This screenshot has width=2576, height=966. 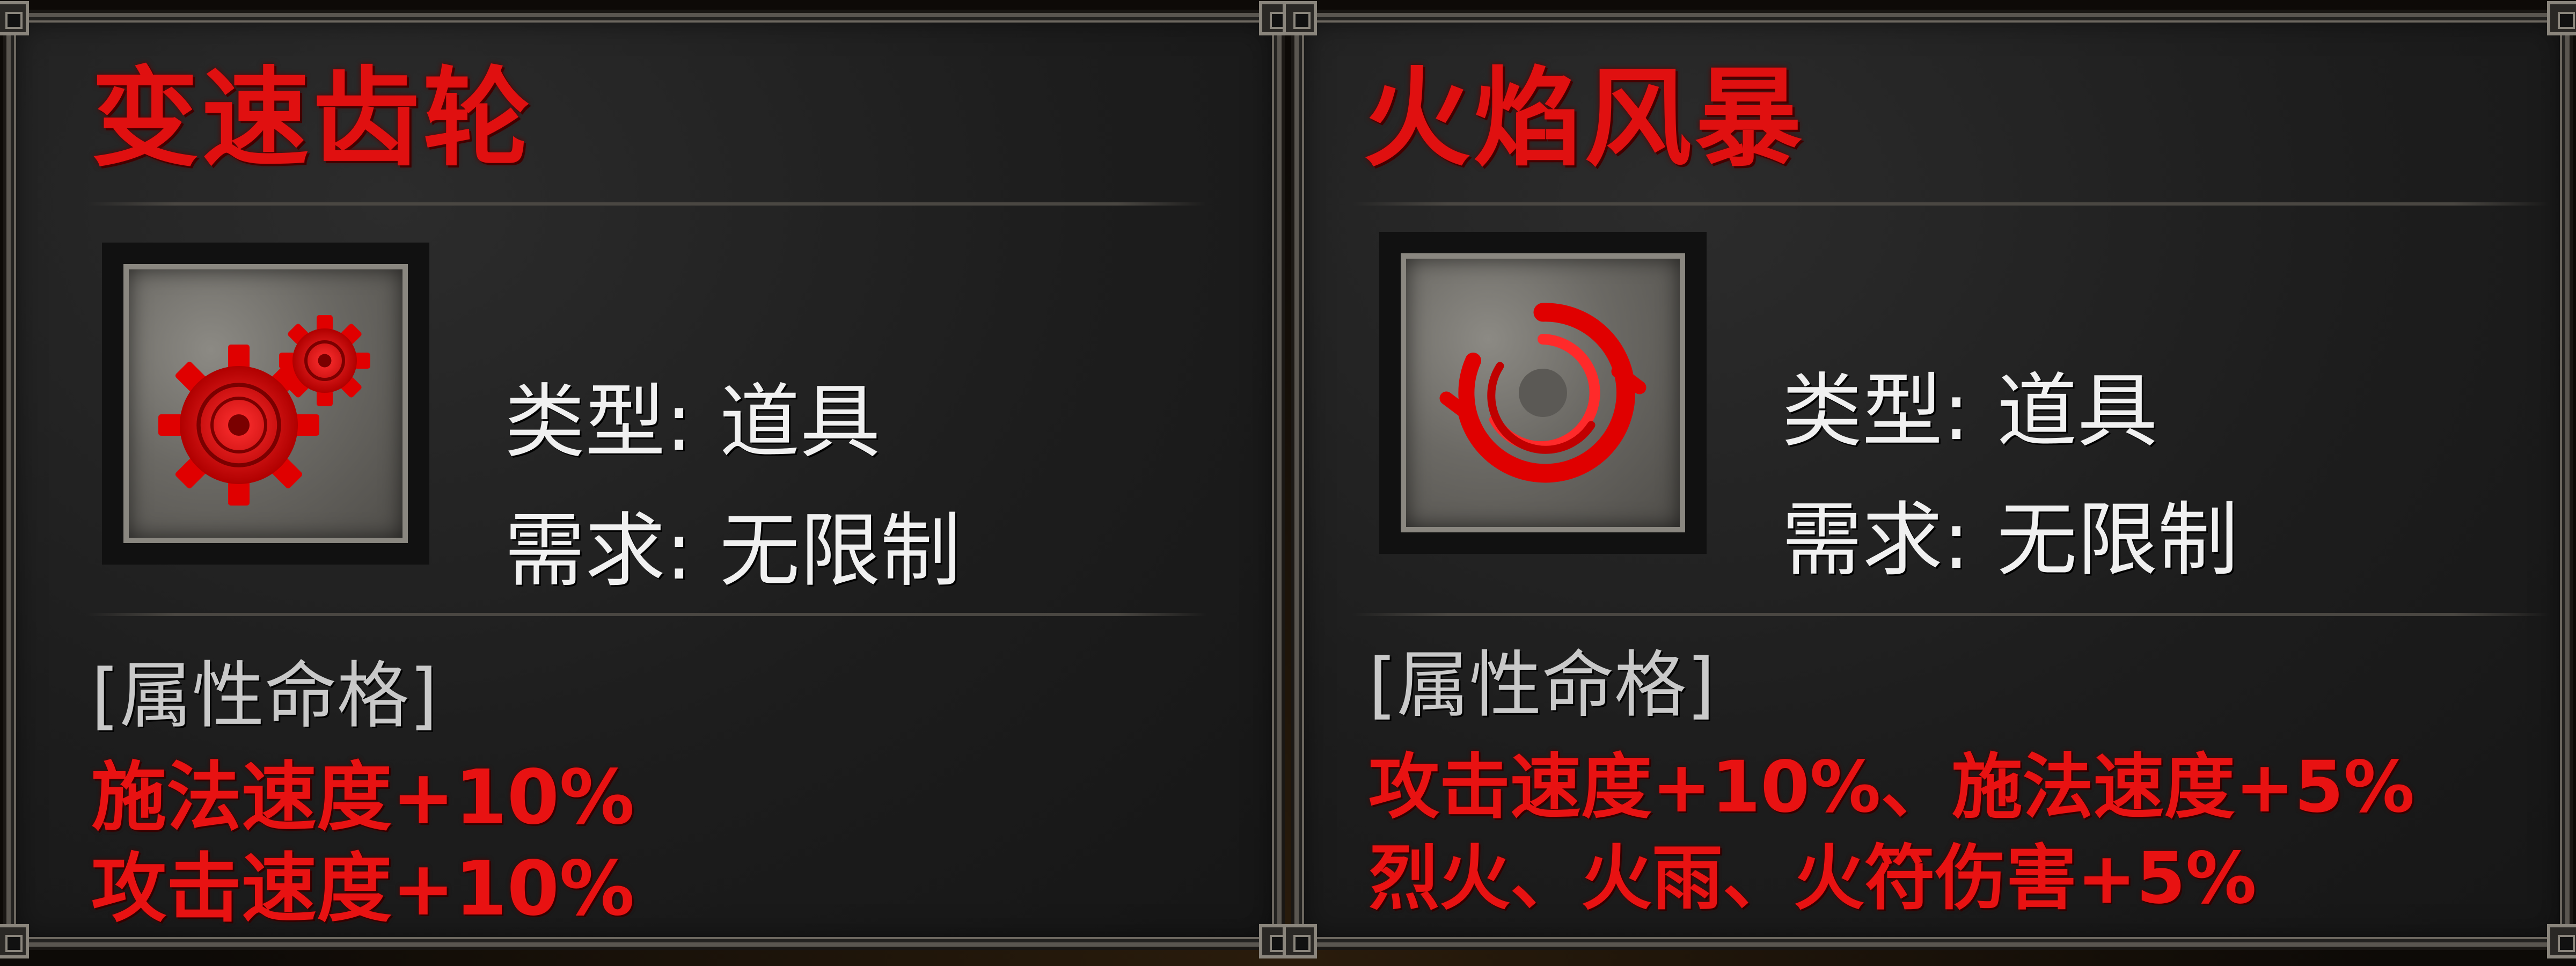 I want to click on attribute-line: 烈火、火雨、火符伤害+5%, so click(x=1812, y=878).